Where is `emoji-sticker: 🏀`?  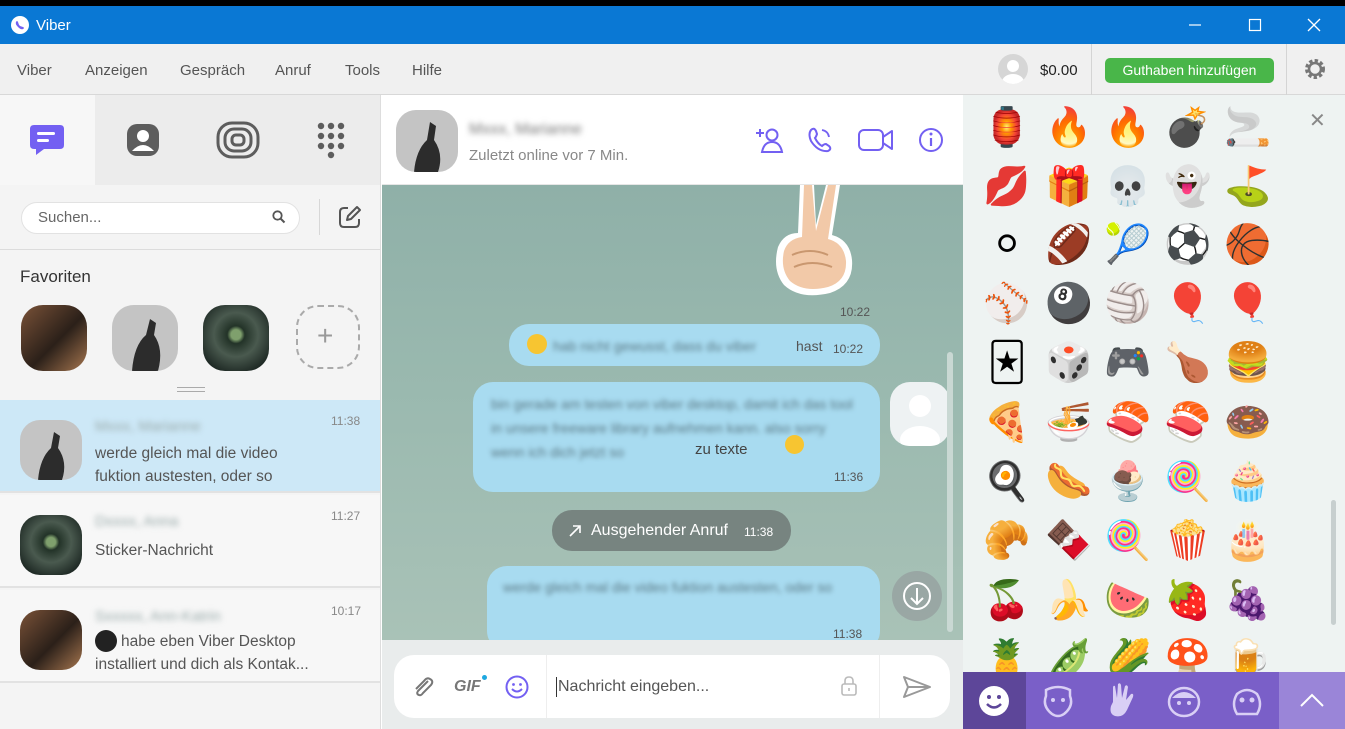 emoji-sticker: 🏀 is located at coordinates (1248, 244).